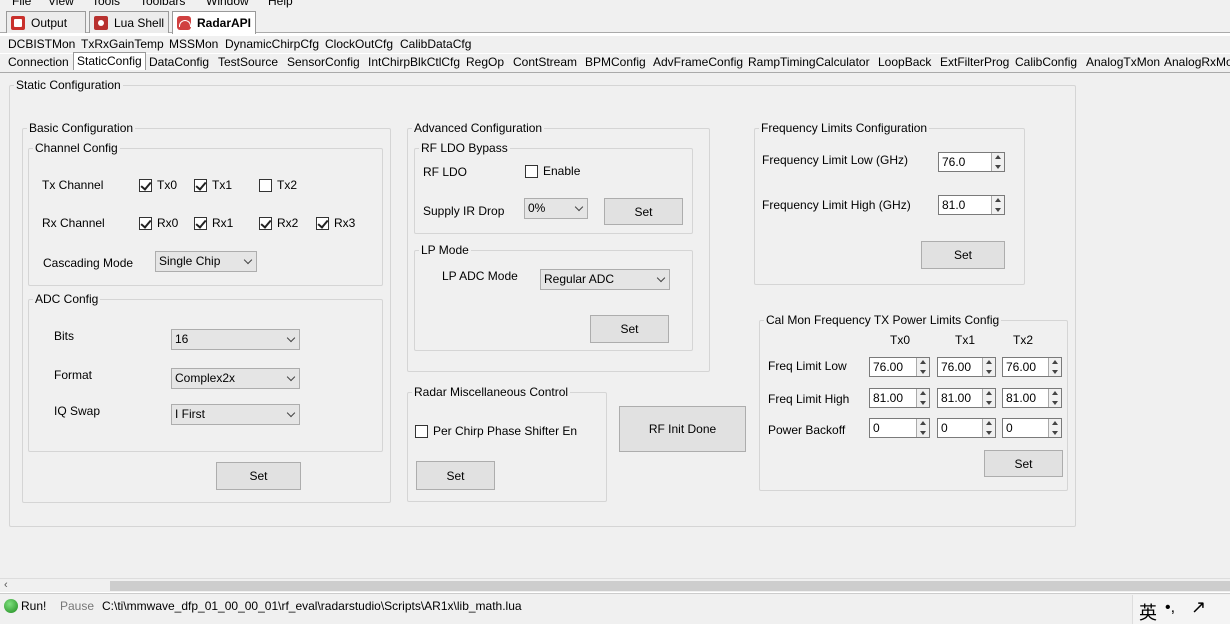  I want to click on channel-config-title: Channel Config, so click(76, 148).